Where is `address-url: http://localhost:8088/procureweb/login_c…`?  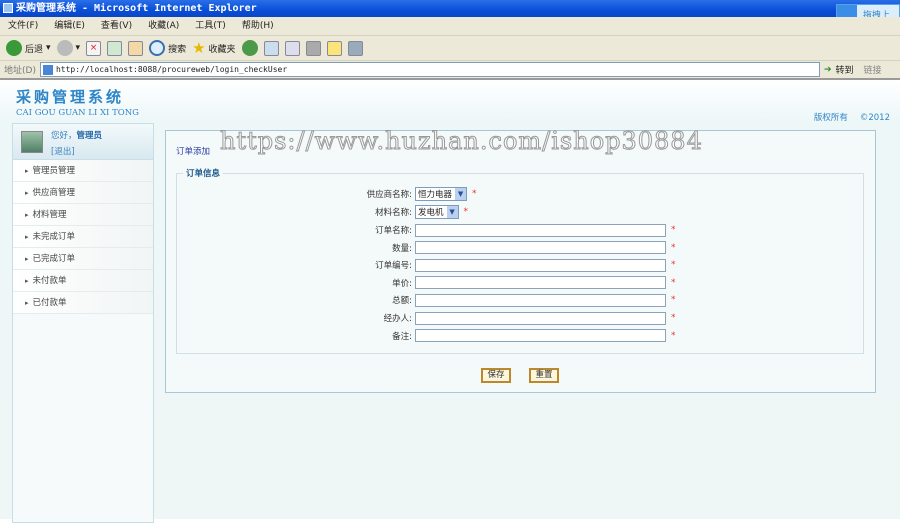 address-url: http://localhost:8088/procureweb/login_c… is located at coordinates (171, 69).